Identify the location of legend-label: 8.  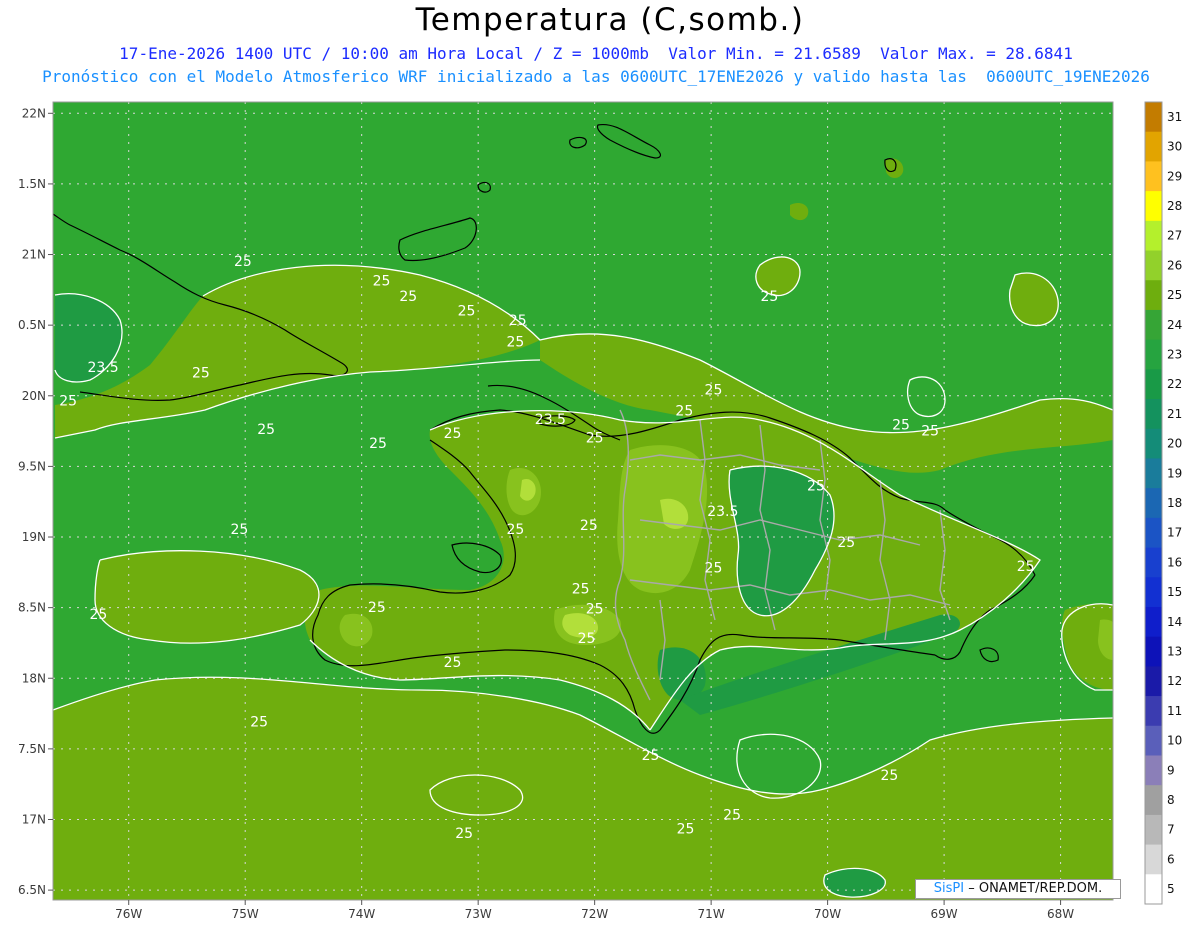
(1171, 800).